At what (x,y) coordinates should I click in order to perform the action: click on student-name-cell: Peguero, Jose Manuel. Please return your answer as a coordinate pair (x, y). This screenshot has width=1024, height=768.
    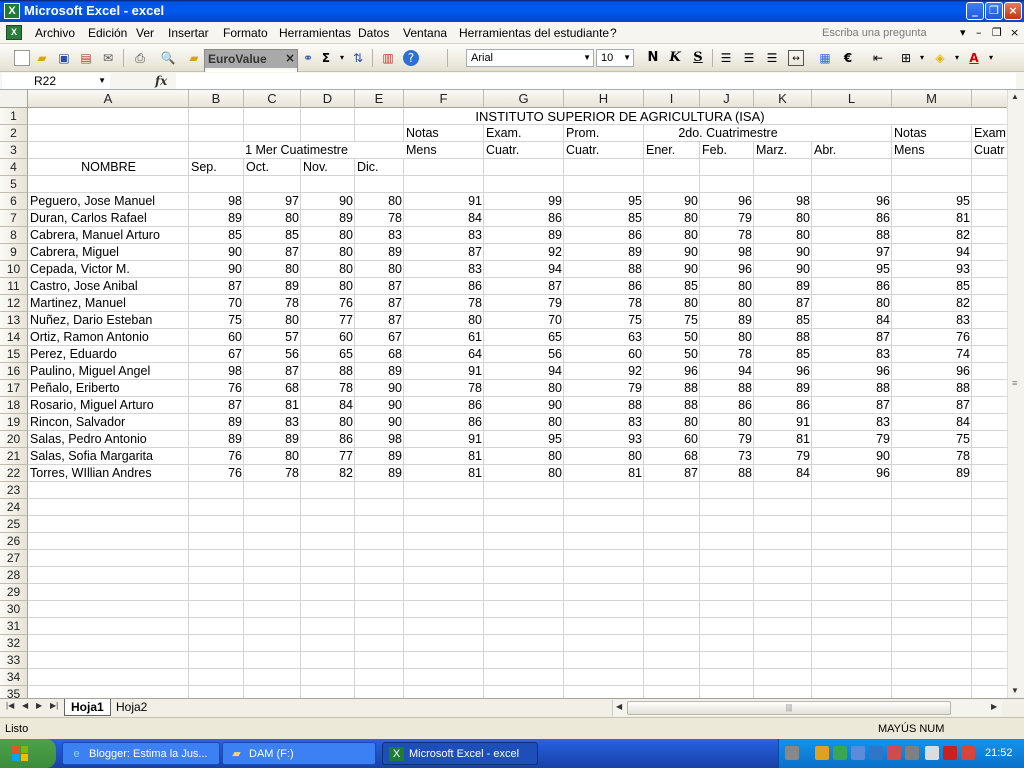
    Looking at the image, I should click on (108, 201).